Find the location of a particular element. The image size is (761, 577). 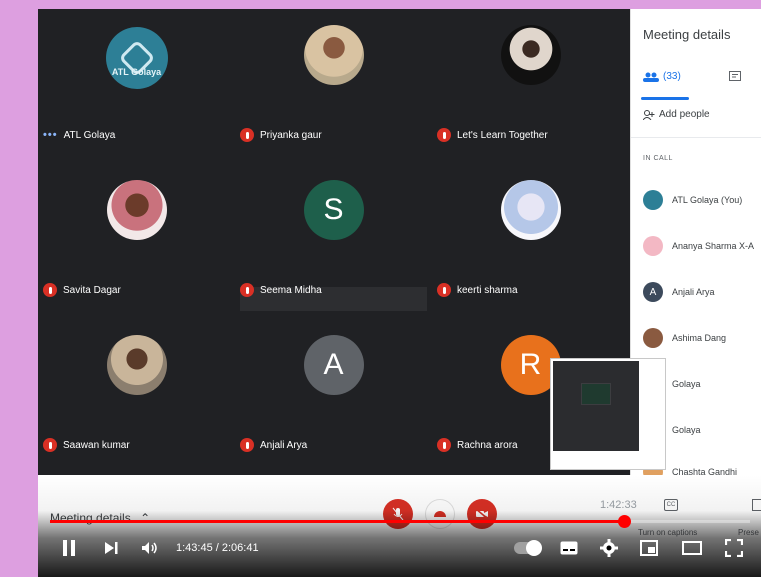

settings-button is located at coordinates (609, 548).